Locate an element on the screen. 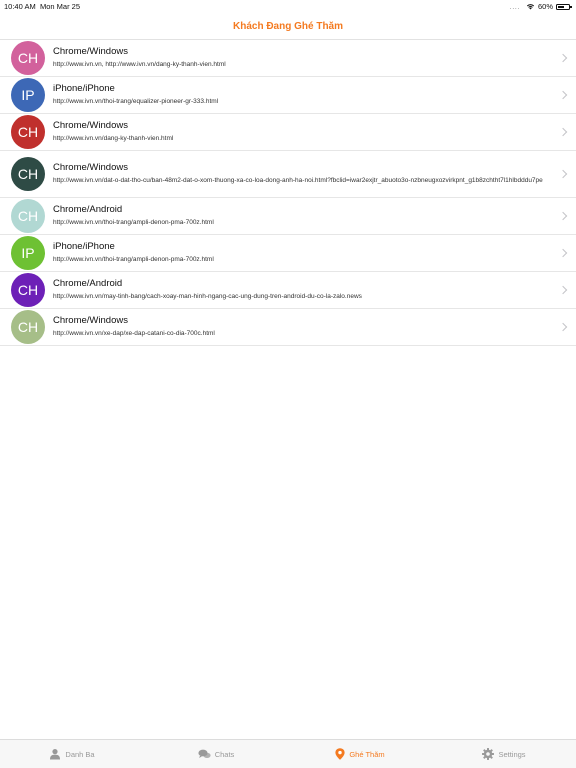 The height and width of the screenshot is (768, 576). tab-label: Settings is located at coordinates (512, 754).